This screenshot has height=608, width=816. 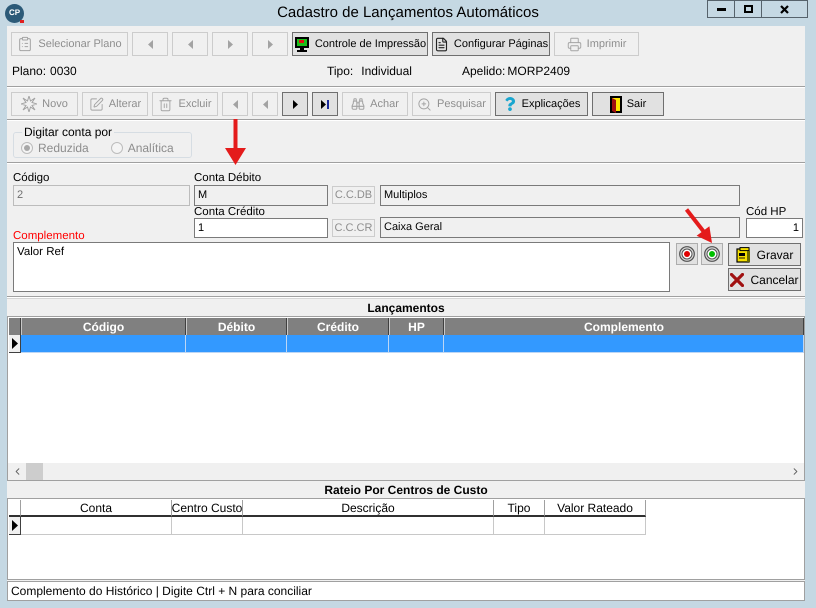 I want to click on document-icon, so click(x=441, y=44).